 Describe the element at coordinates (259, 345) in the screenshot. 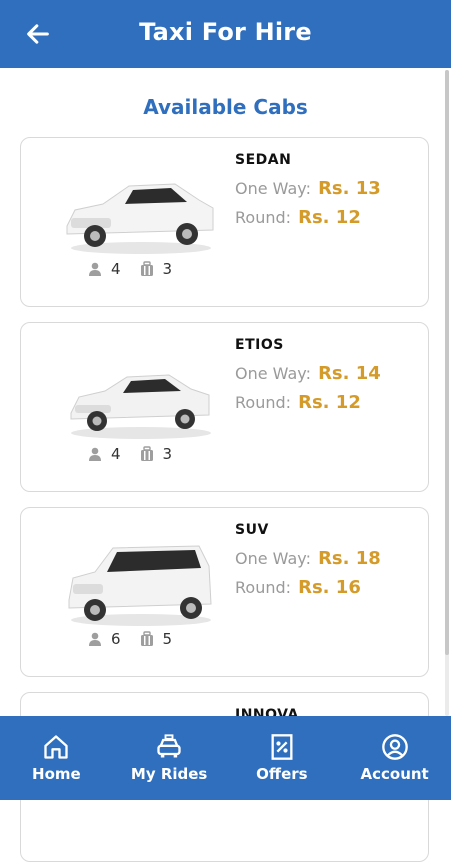

I see `cab-name: ETIOS` at that location.